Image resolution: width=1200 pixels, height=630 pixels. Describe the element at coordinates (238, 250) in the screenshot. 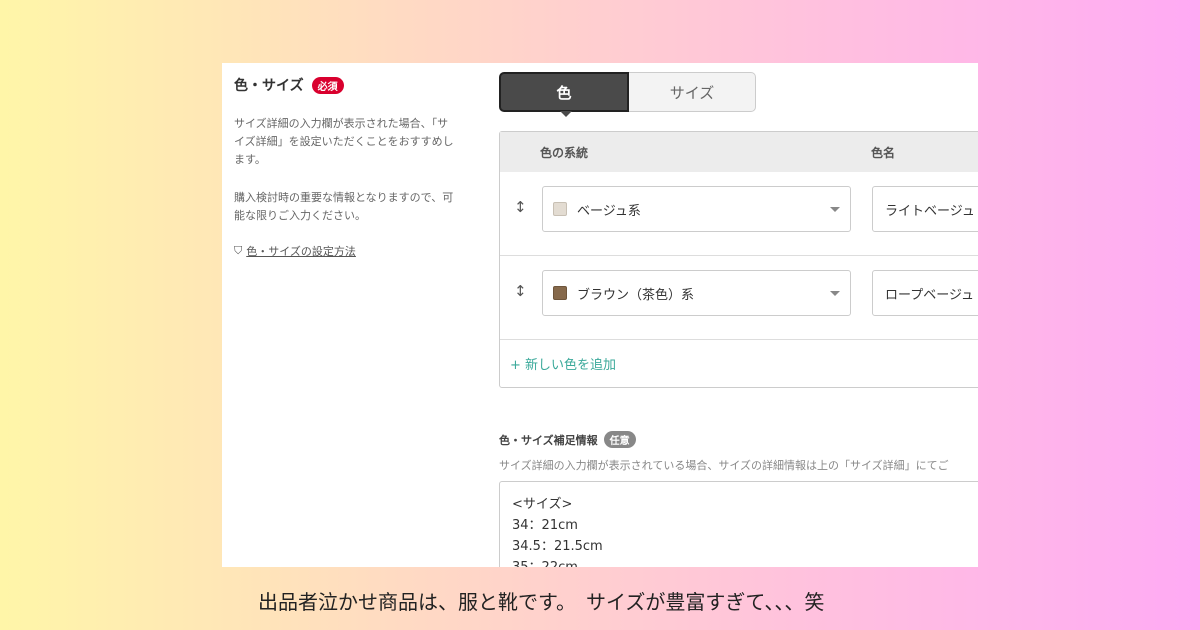

I see `shield-icon: ⛉` at that location.